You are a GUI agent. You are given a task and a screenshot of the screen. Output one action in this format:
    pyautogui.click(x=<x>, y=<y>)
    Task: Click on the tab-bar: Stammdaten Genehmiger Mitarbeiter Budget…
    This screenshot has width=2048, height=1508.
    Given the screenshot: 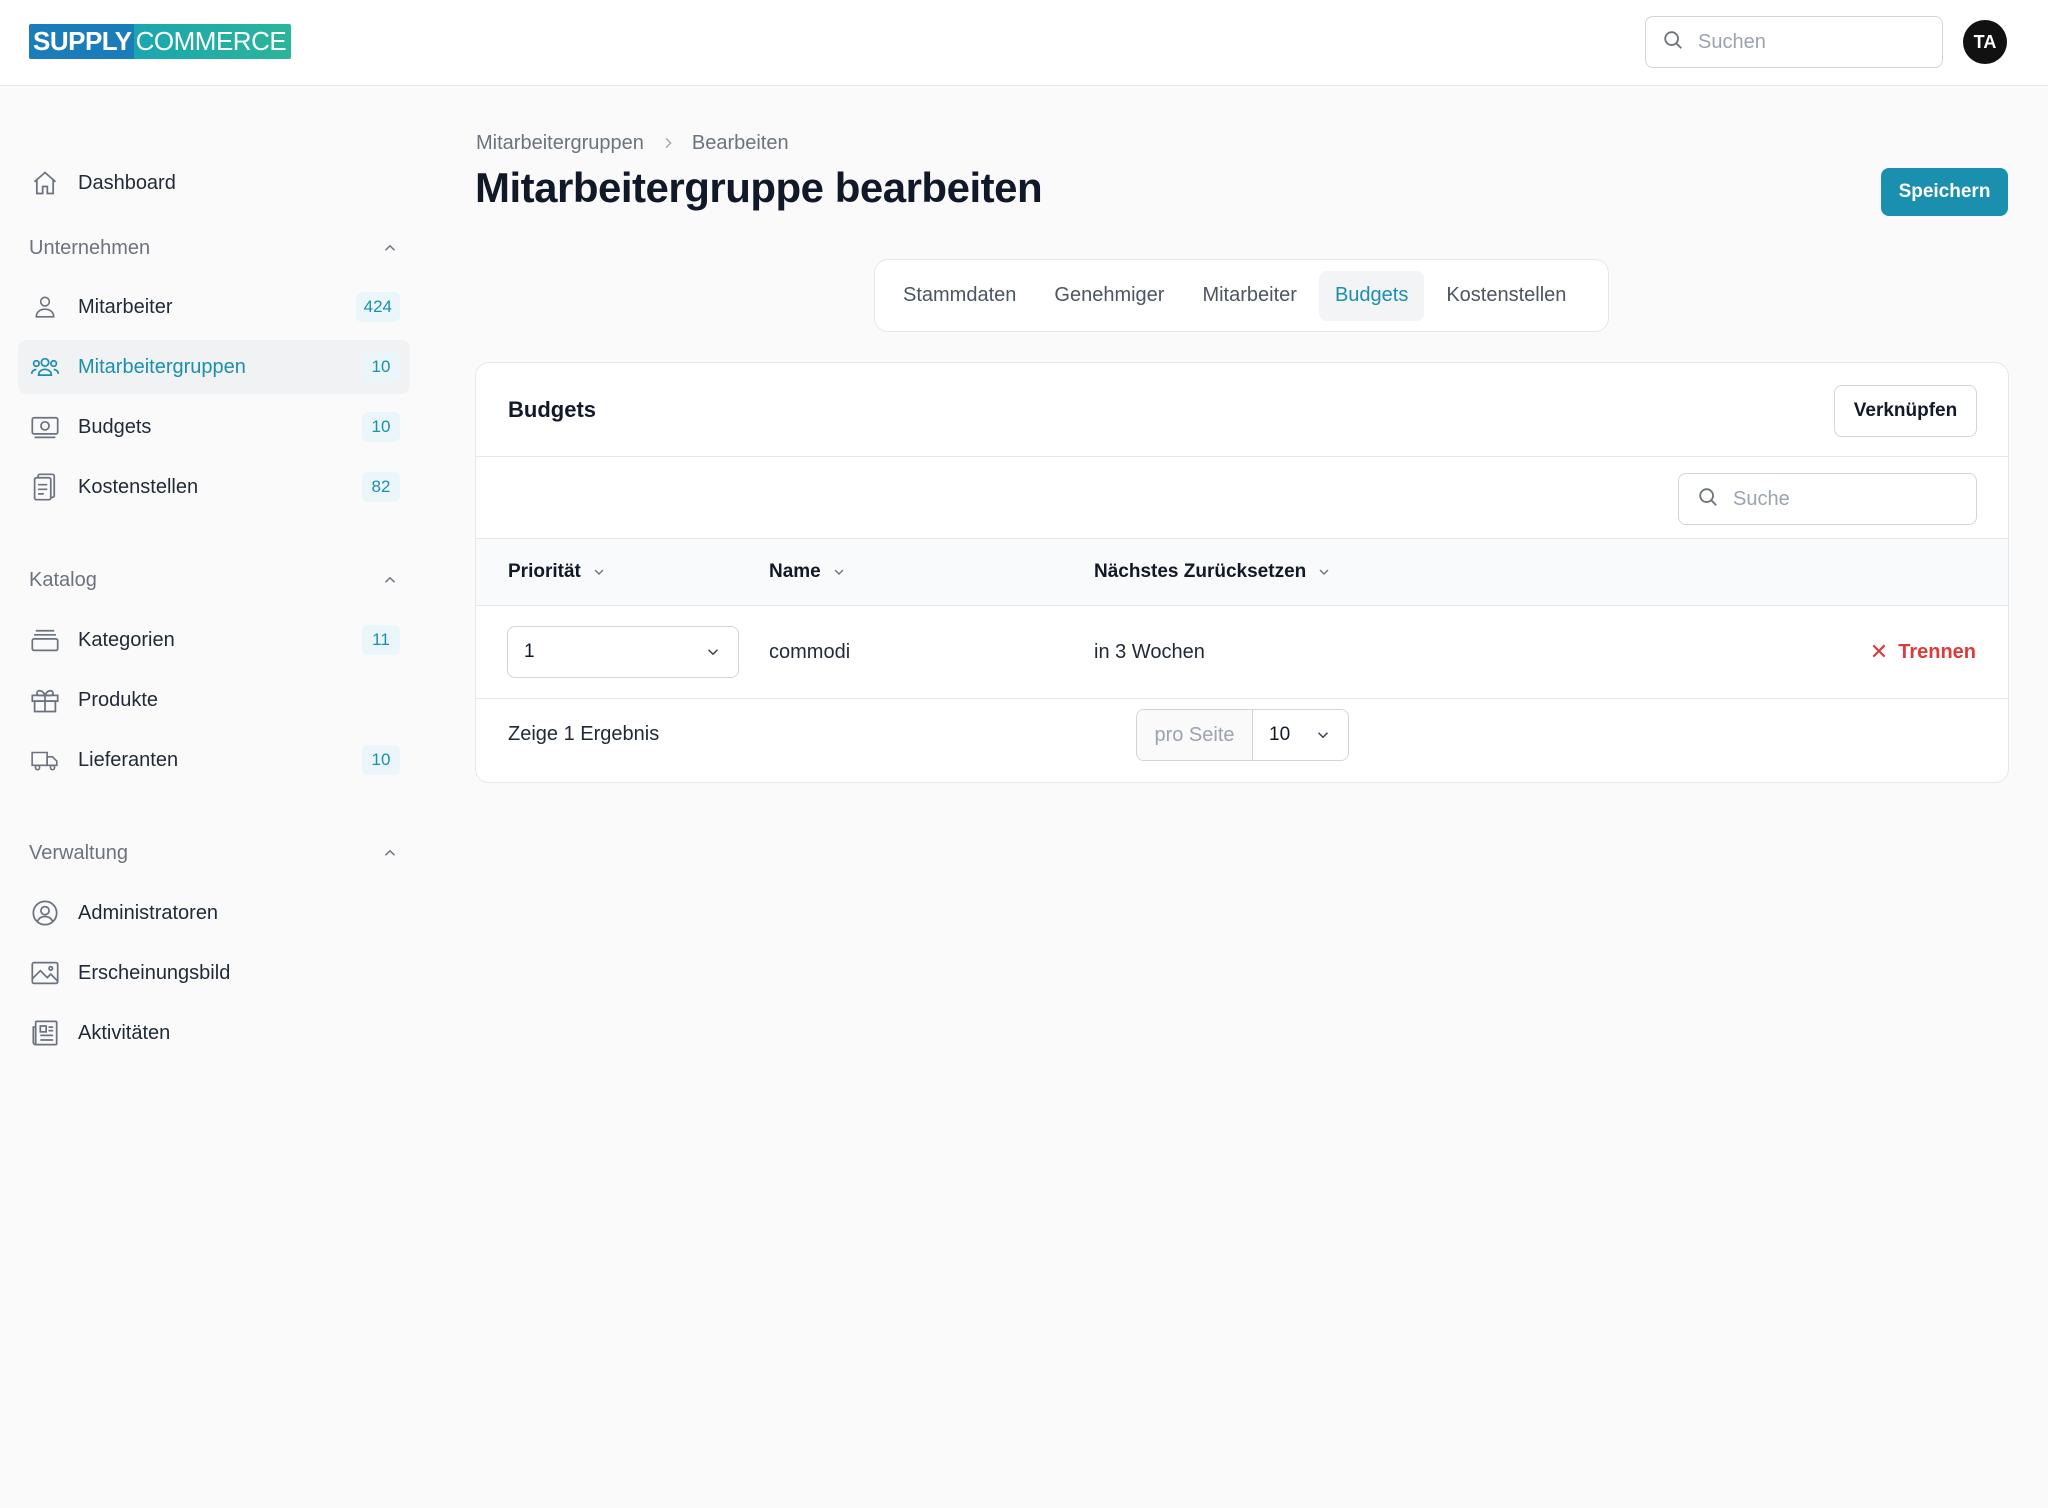 What is the action you would take?
    pyautogui.click(x=1241, y=295)
    